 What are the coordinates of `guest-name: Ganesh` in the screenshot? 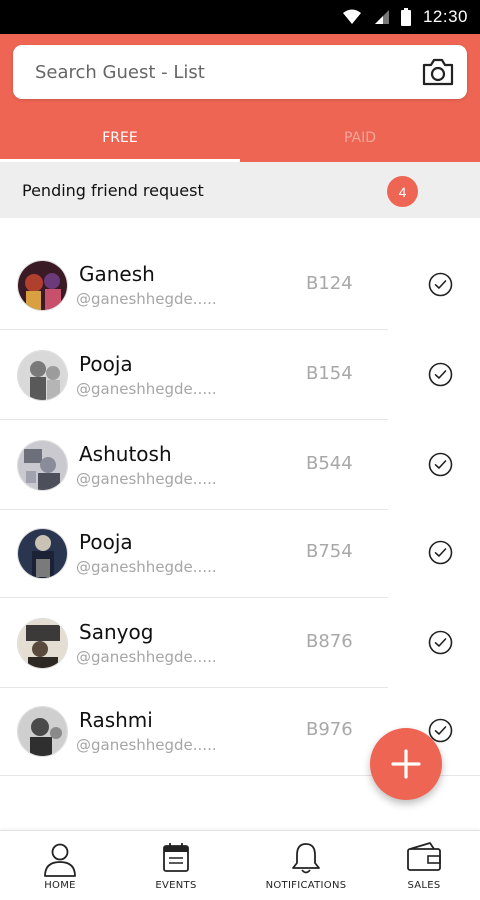 It's located at (117, 274).